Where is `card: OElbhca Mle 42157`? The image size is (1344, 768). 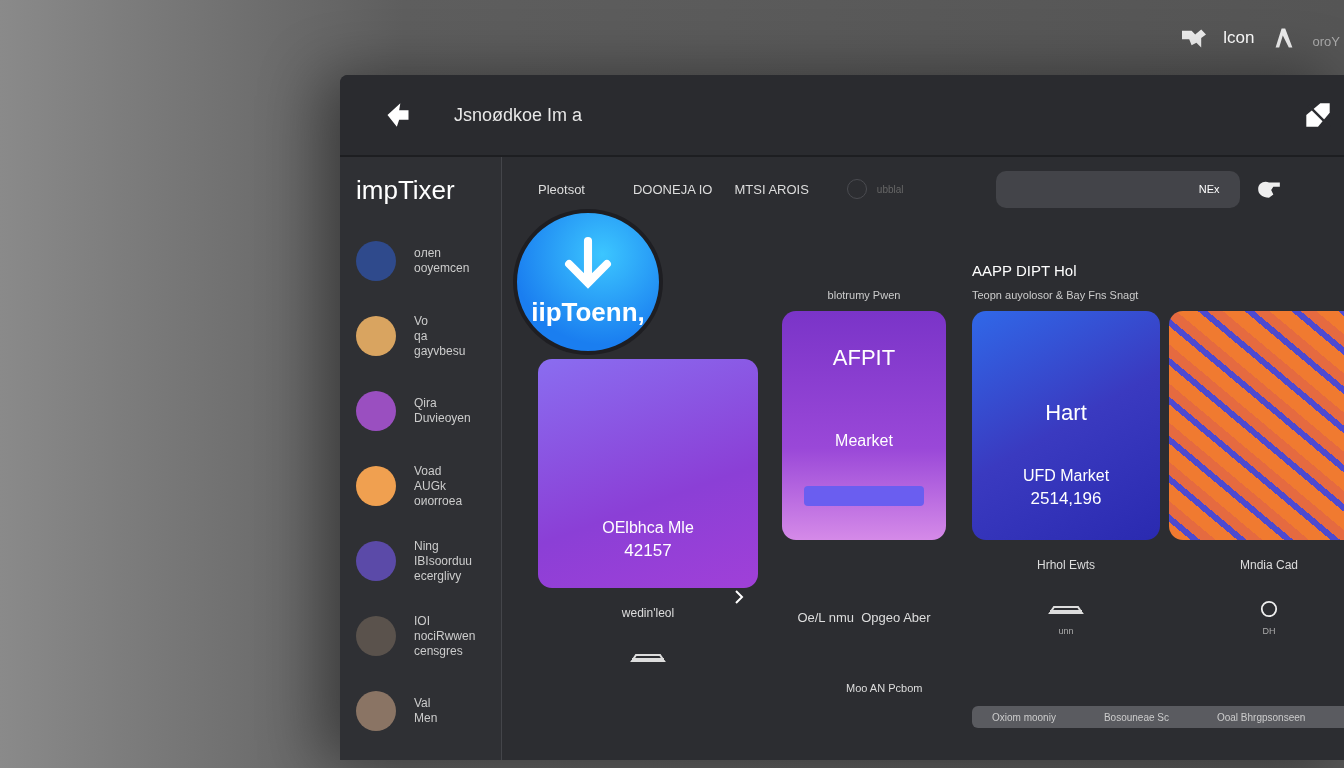 card: OElbhca Mle 42157 is located at coordinates (648, 473).